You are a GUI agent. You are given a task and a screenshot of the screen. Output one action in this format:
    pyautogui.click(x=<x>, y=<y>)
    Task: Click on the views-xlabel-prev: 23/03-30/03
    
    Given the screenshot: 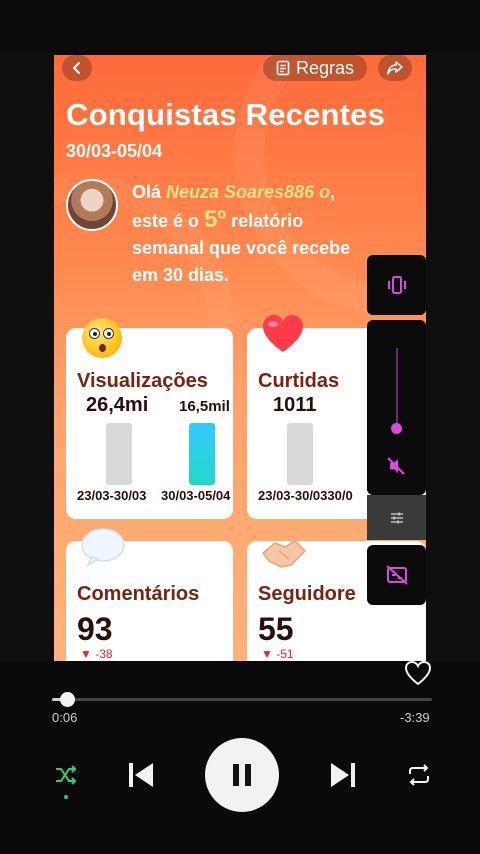 What is the action you would take?
    pyautogui.click(x=112, y=495)
    